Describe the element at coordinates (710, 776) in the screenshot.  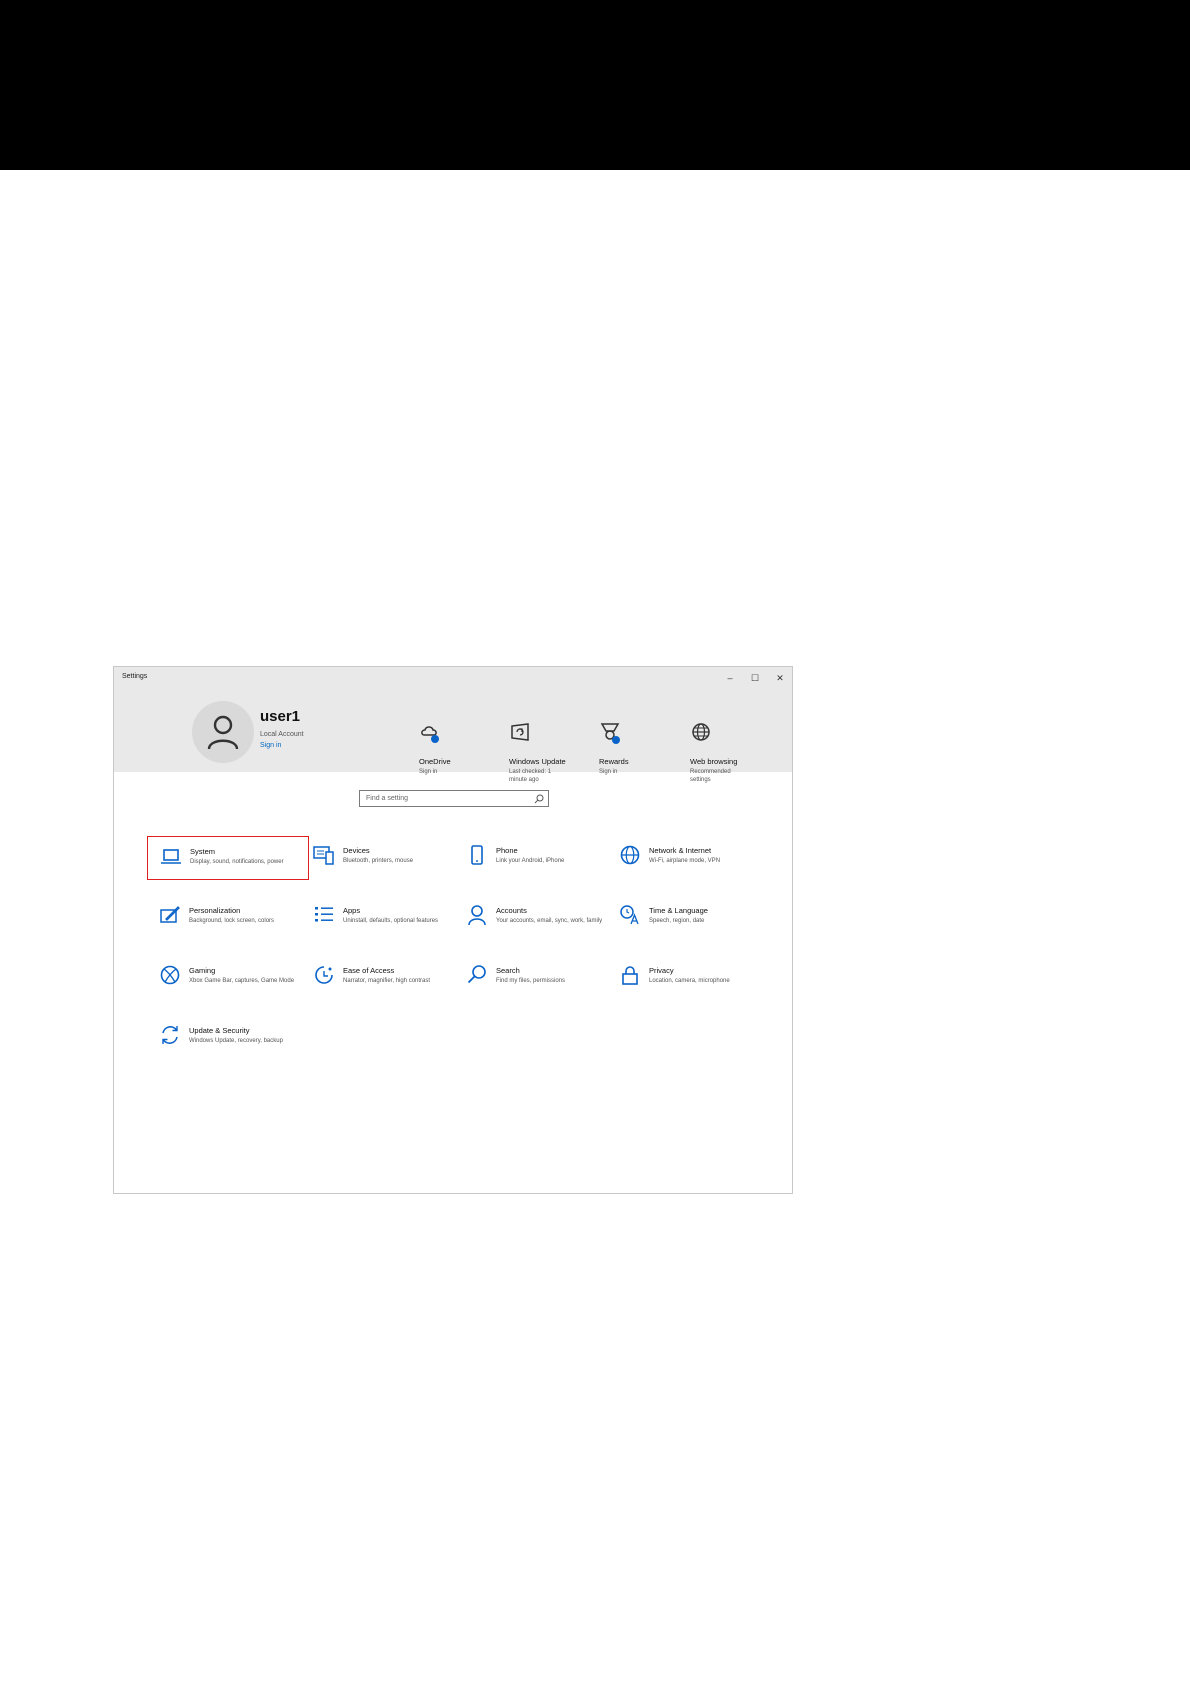
I see `quick-link-subtitle: Recommended settings` at that location.